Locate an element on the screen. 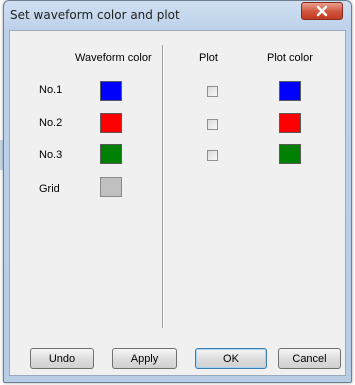 Image resolution: width=355 pixels, height=385 pixels. plot-checkbox-no3 is located at coordinates (212, 155).